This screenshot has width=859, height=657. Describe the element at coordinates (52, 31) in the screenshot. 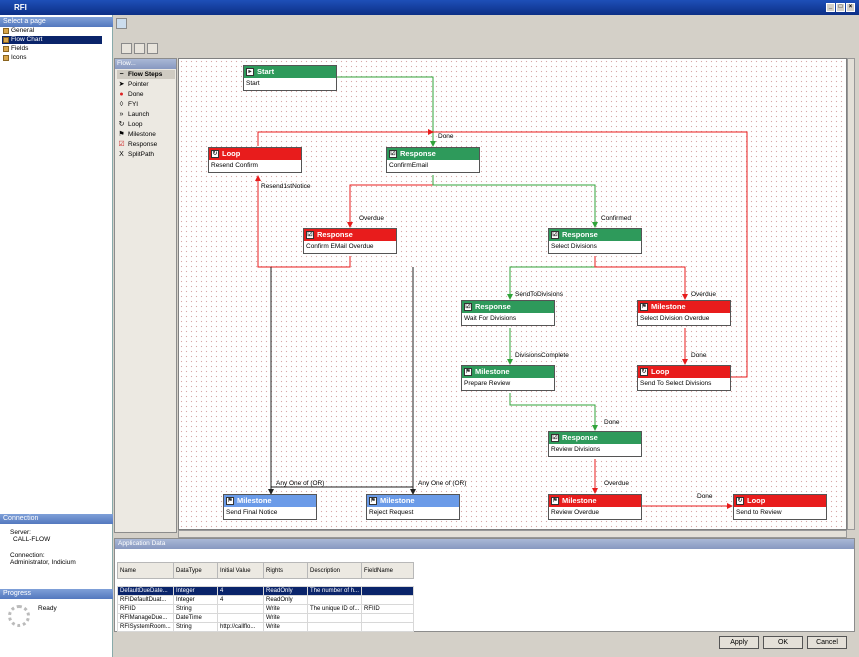

I see `page-item-general: General` at that location.